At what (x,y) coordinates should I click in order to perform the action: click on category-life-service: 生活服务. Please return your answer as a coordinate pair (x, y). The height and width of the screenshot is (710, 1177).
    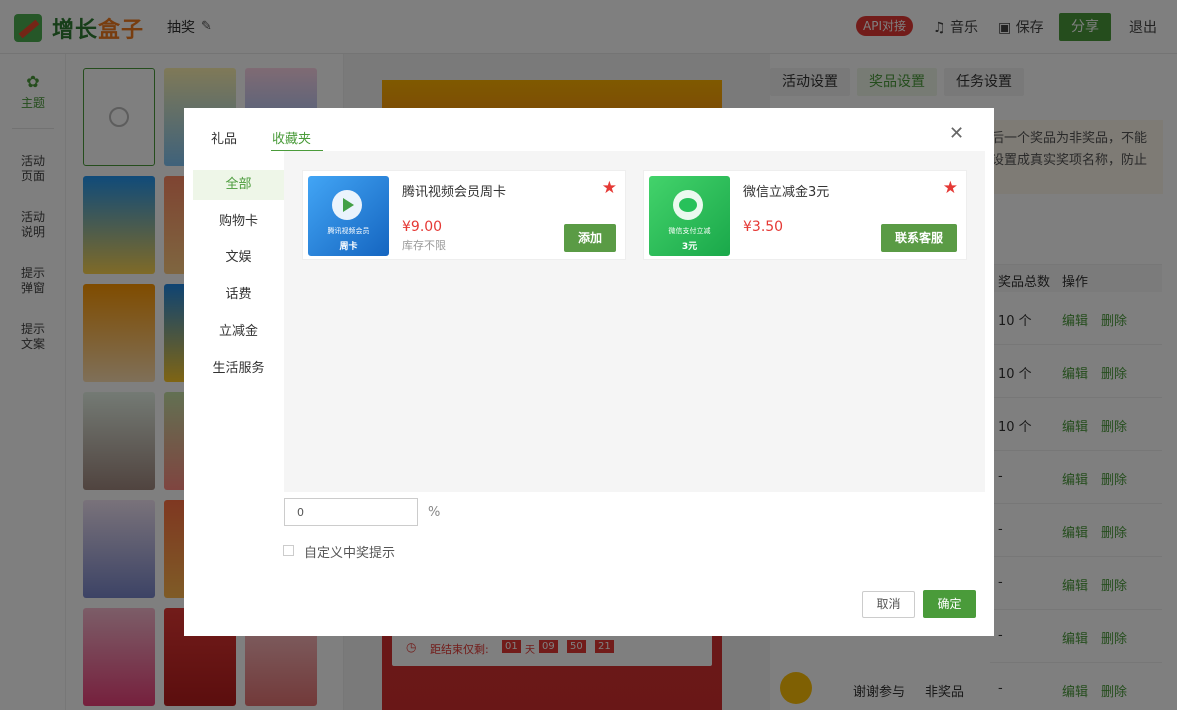
    Looking at the image, I should click on (238, 369).